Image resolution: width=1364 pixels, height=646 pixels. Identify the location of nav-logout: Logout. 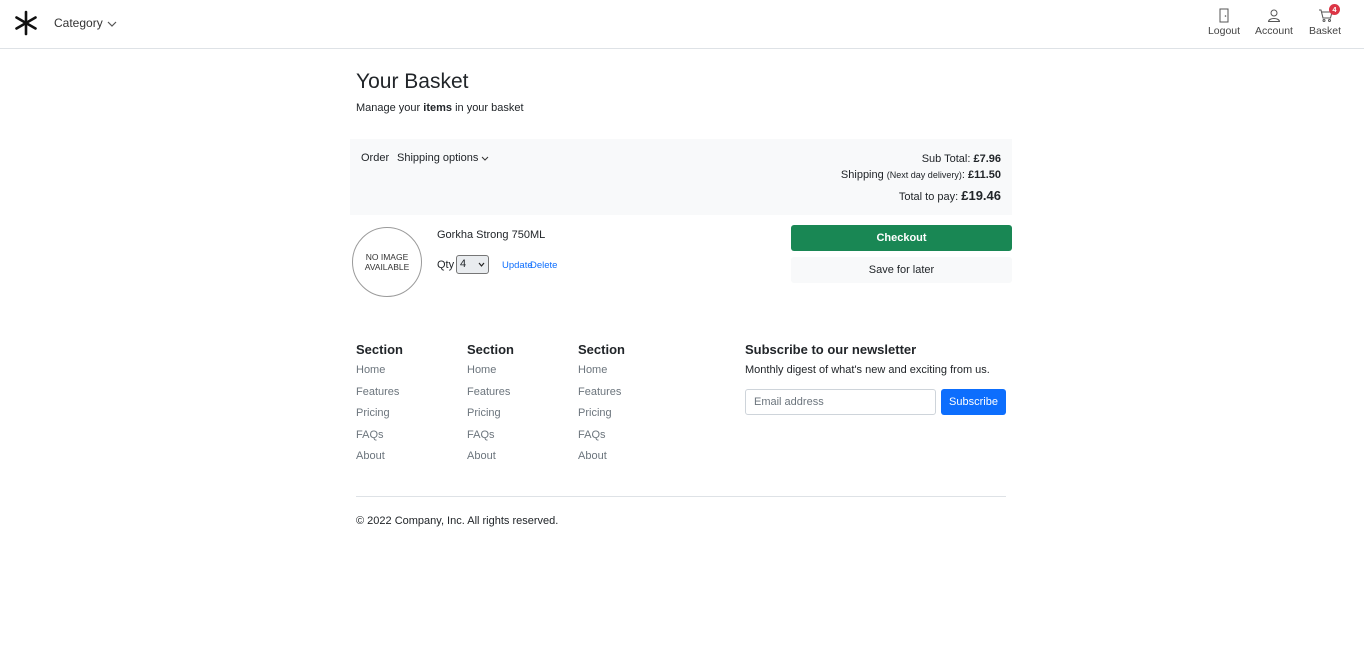
(1224, 22).